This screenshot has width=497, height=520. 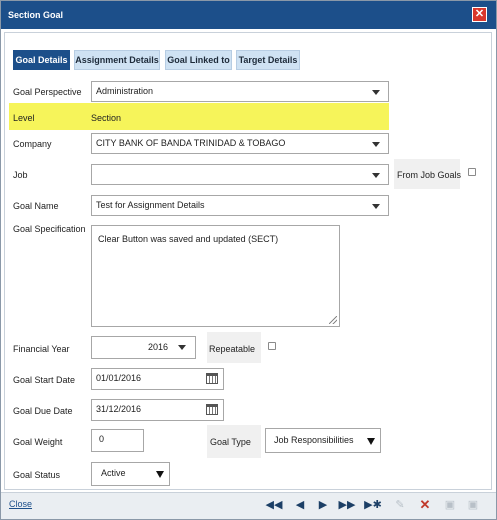 I want to click on goal-name-value: Test for Assignment Details, so click(x=150, y=205).